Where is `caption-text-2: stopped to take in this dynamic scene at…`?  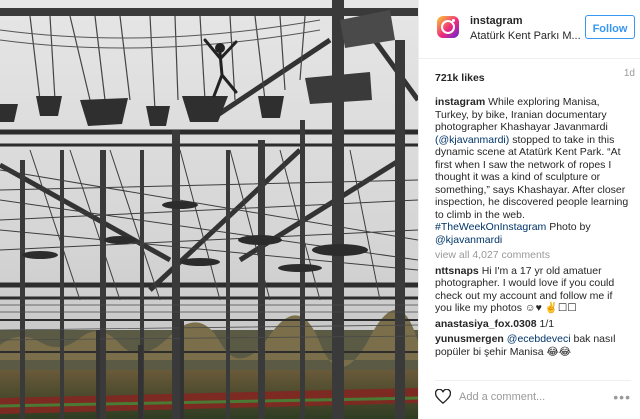
caption-text-2: stopped to take in this dynamic scene at… is located at coordinates (532, 177).